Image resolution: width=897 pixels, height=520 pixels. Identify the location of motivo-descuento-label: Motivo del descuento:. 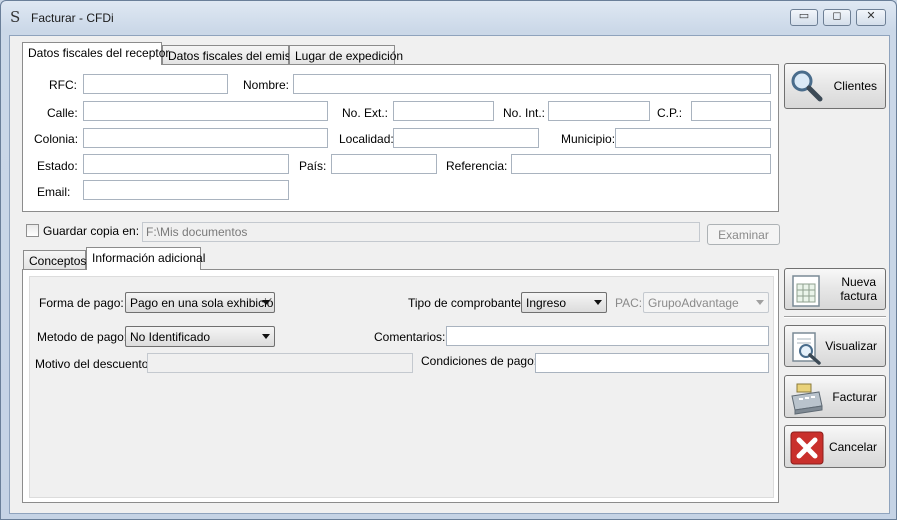
(93, 364).